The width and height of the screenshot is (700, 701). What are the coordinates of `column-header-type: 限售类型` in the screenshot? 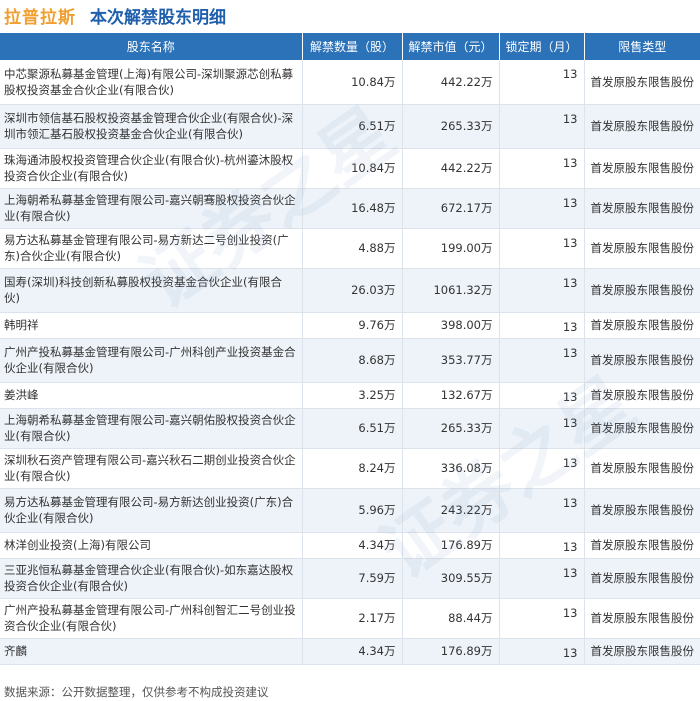 It's located at (642, 46).